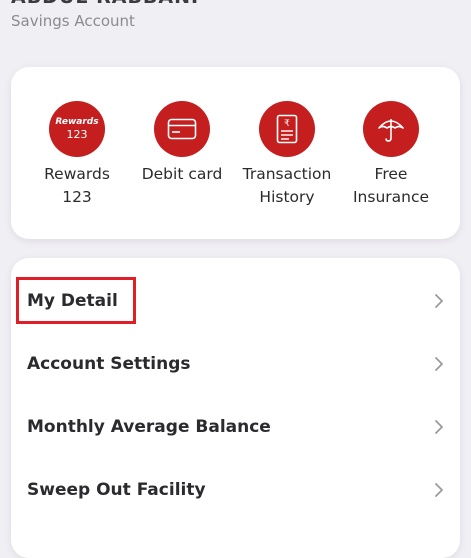 Image resolution: width=471 pixels, height=558 pixels. Describe the element at coordinates (77, 129) in the screenshot. I see `rewards-123-icon: Rewards 123` at that location.